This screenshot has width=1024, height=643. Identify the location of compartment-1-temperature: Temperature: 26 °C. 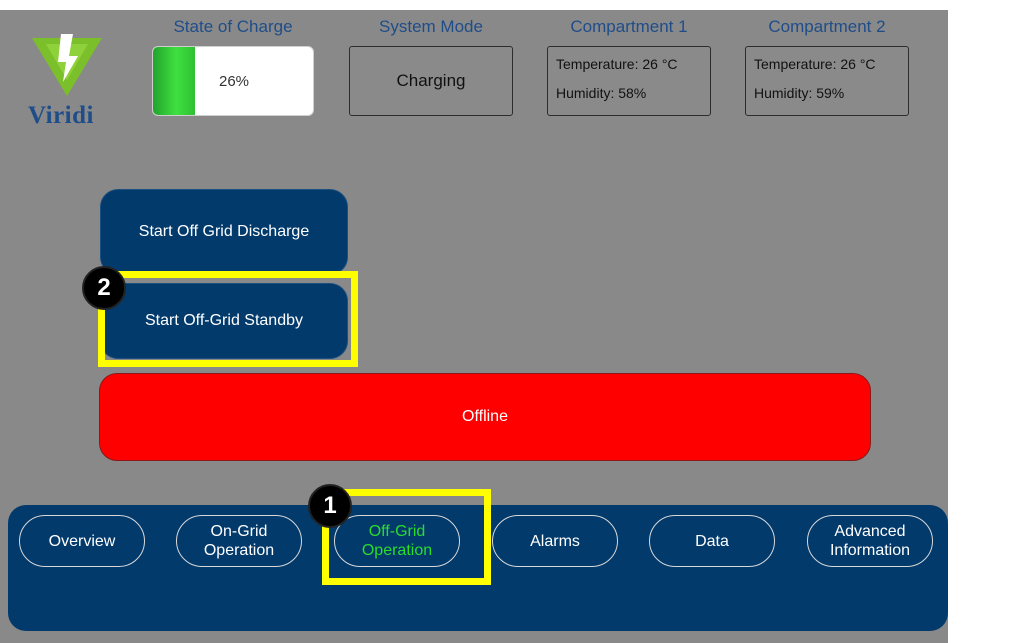
(617, 64).